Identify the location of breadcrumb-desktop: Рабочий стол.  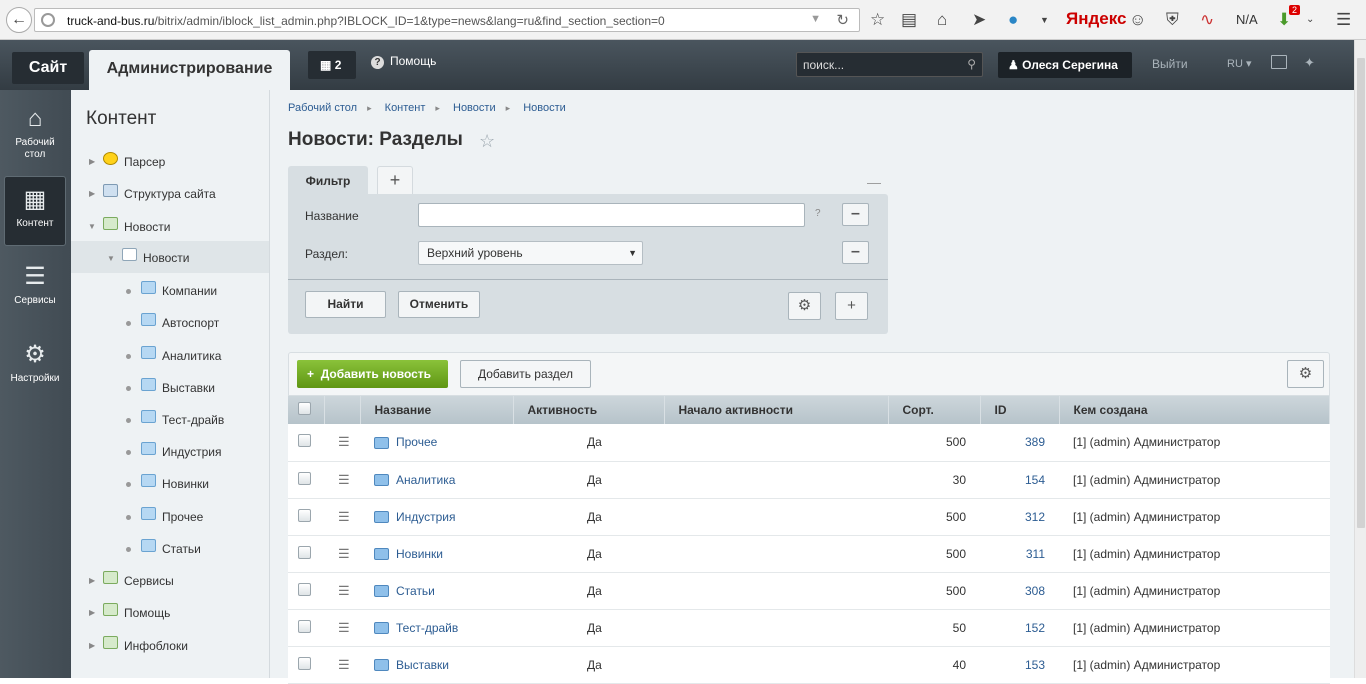
(322, 108).